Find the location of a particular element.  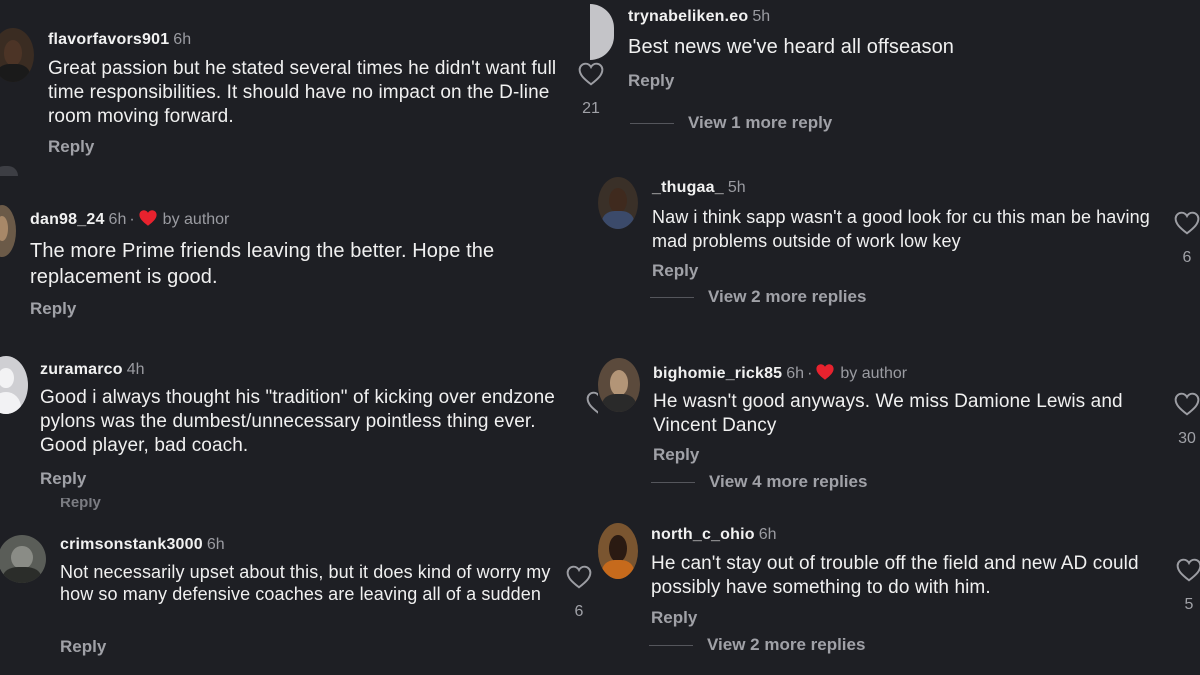

like-count: 5 is located at coordinates (1189, 604).